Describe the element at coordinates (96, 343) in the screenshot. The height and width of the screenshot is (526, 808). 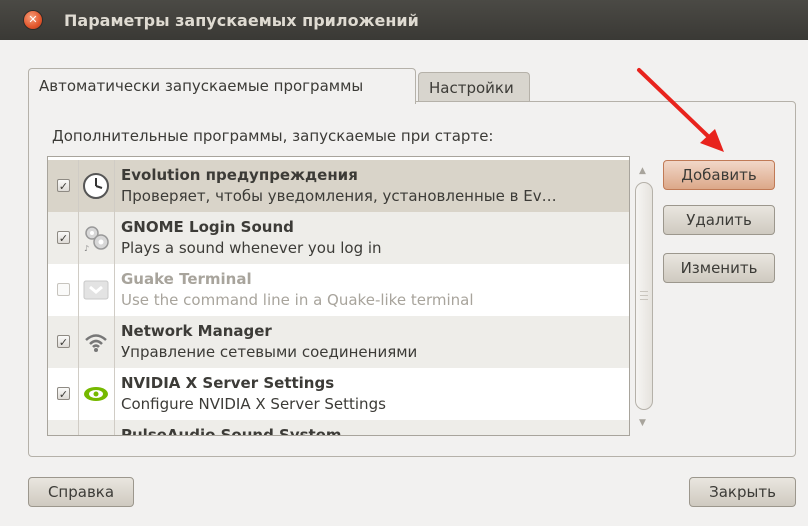
I see `wifi-icon` at that location.